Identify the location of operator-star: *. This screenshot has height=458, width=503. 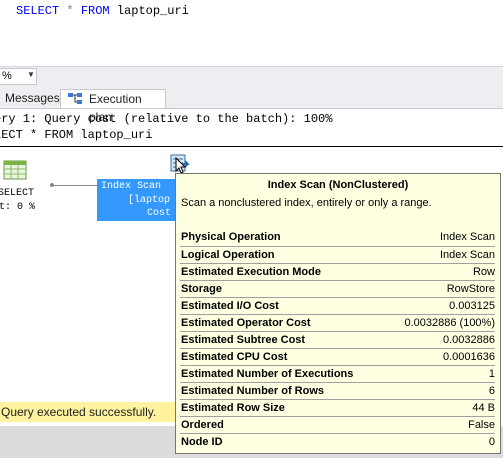
(70, 11).